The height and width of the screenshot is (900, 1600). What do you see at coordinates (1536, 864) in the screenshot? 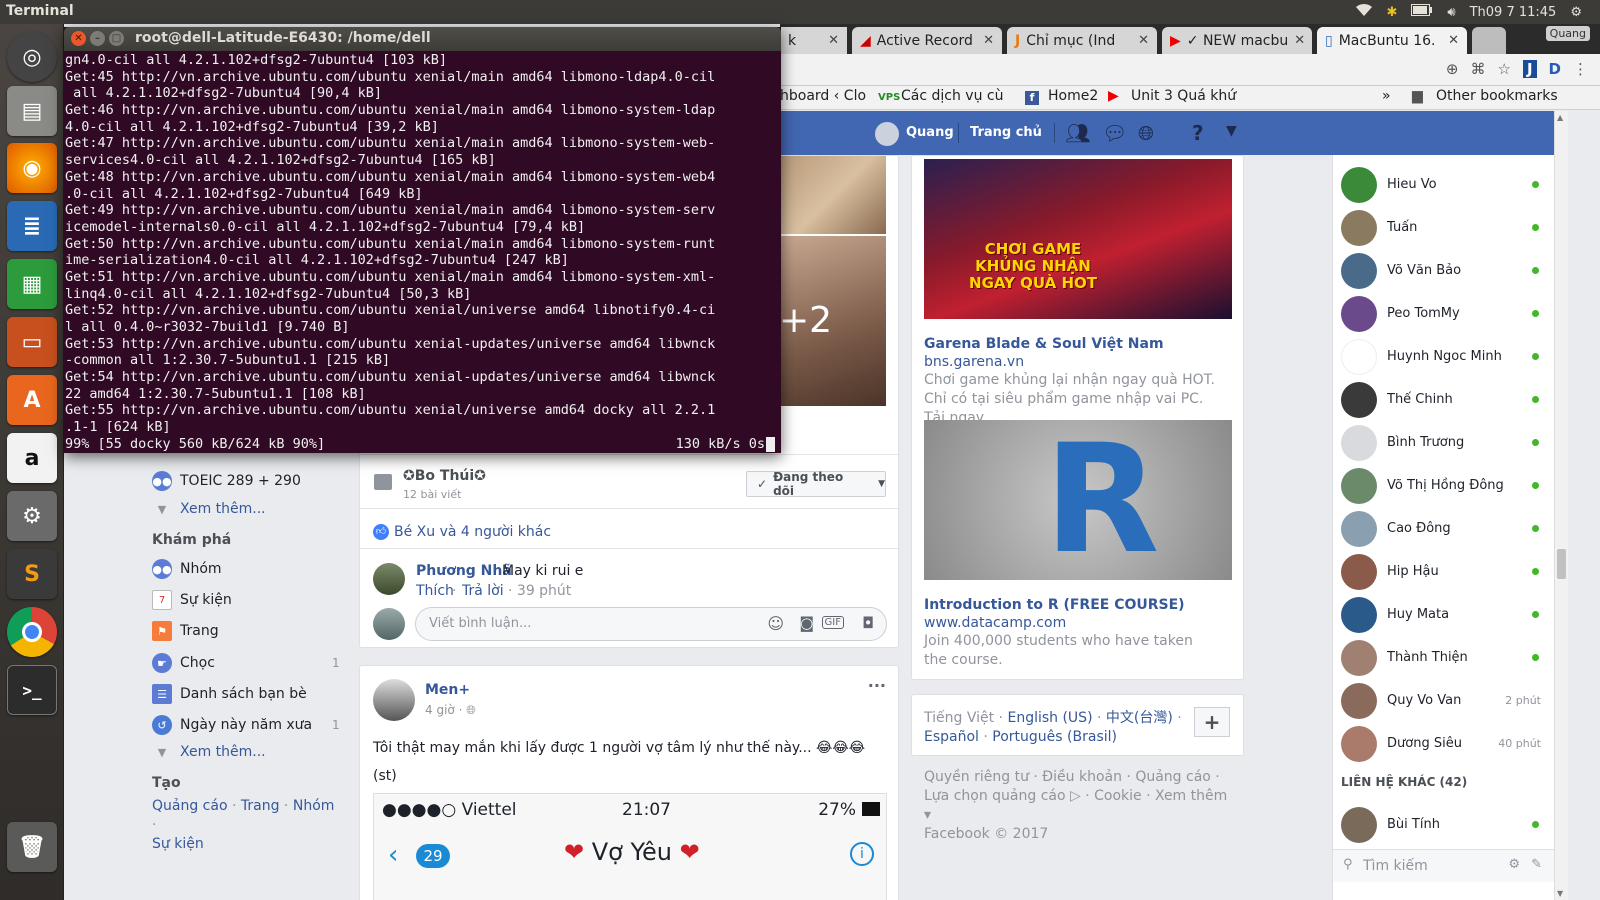
I see `compose-icon: ✎` at bounding box center [1536, 864].